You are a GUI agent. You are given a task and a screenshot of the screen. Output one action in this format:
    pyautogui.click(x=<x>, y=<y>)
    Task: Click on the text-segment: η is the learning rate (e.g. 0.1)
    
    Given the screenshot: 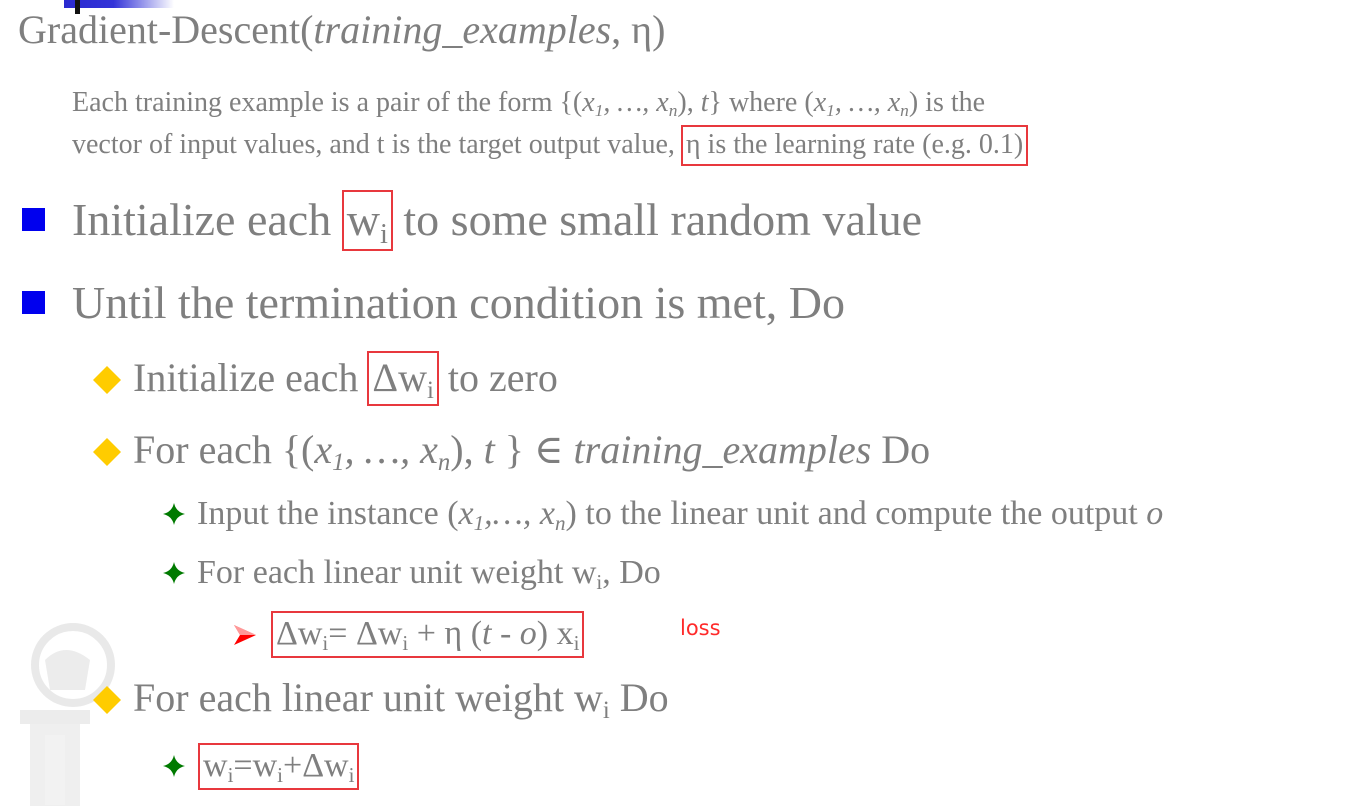 What is the action you would take?
    pyautogui.click(x=854, y=144)
    